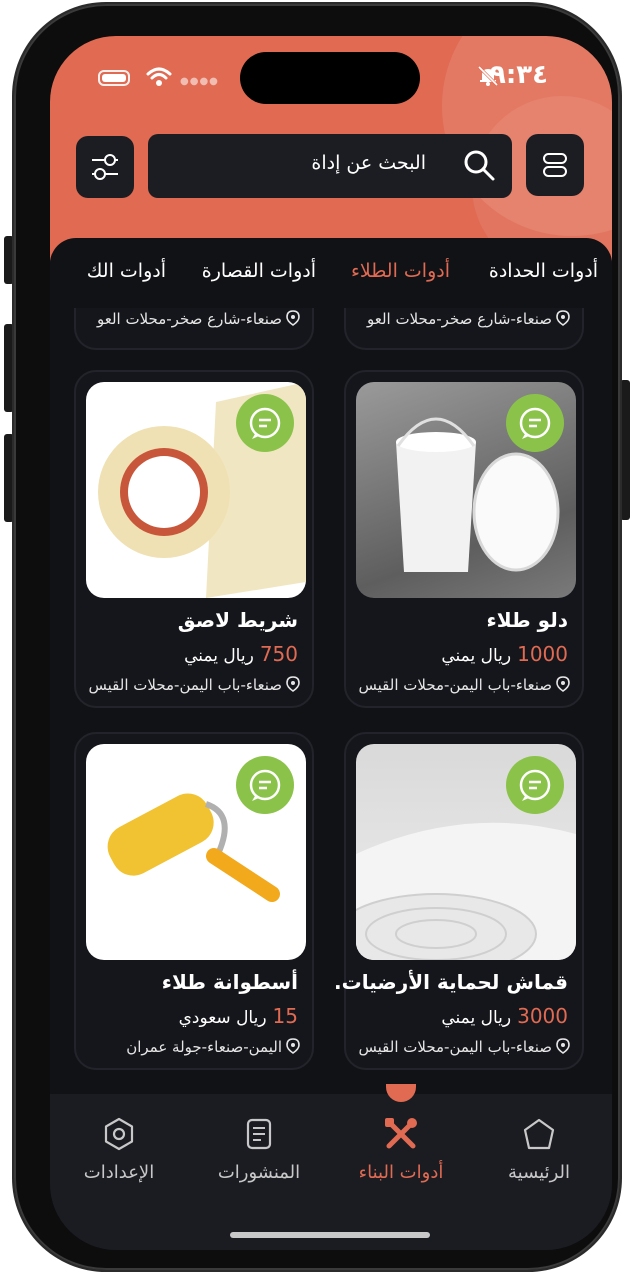 This screenshot has height=1276, width=634. I want to click on card-location: اليمن-صنعاء-جولة عمران, so click(184, 1047).